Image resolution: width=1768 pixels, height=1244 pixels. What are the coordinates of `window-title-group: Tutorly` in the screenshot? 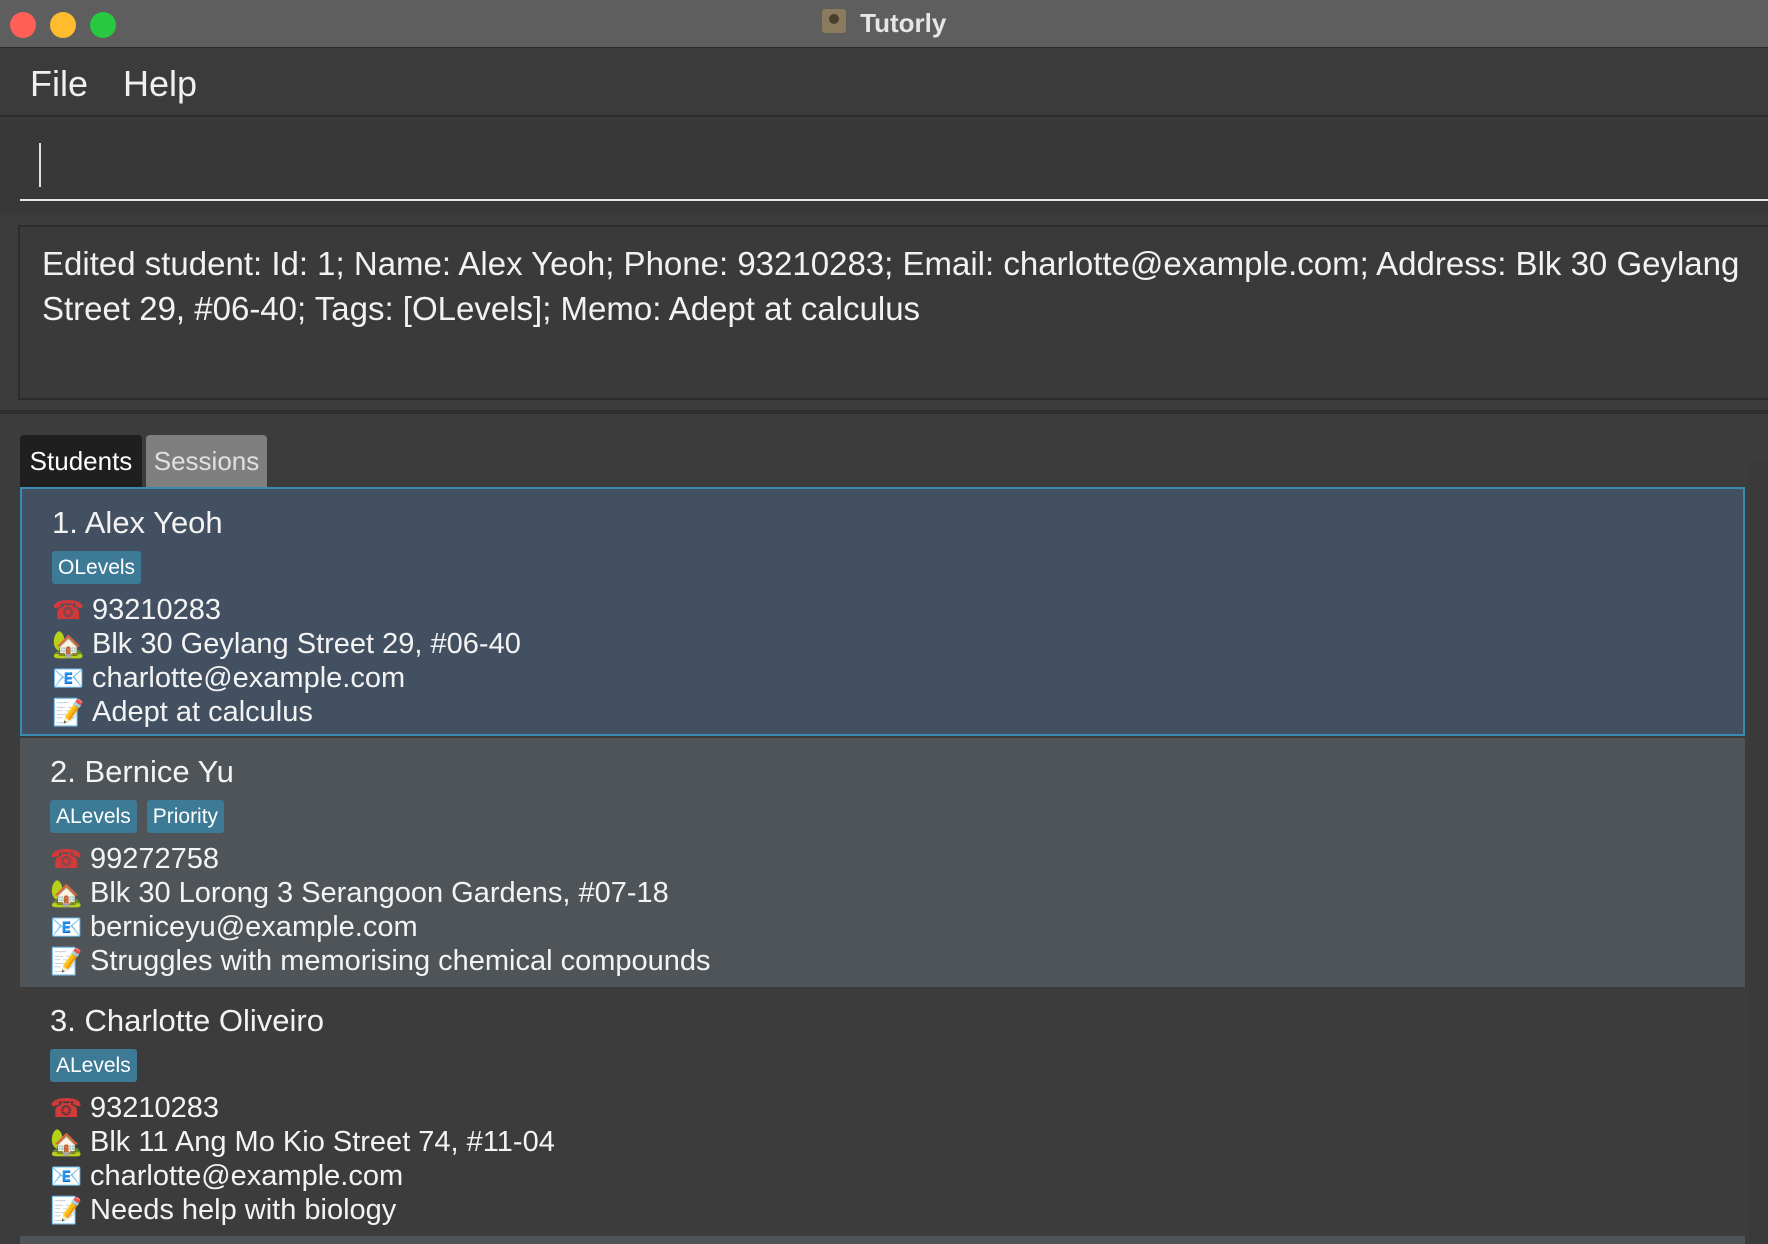 It's located at (884, 23).